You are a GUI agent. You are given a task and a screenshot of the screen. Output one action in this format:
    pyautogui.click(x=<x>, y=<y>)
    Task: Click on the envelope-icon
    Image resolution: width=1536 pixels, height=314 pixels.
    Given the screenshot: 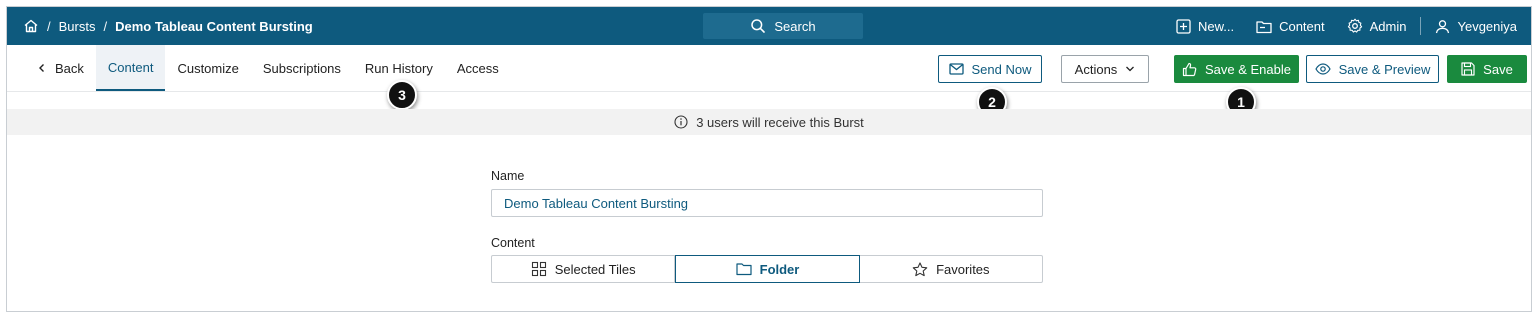 What is the action you would take?
    pyautogui.click(x=956, y=69)
    